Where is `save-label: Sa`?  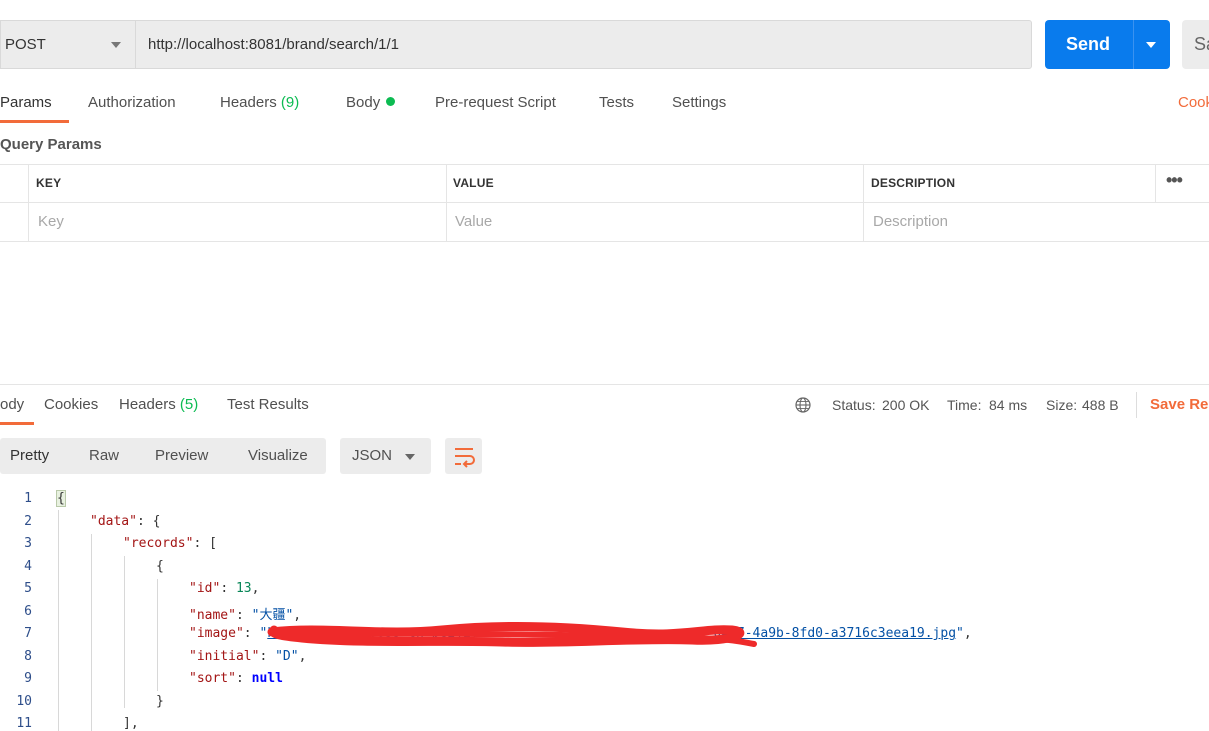
save-label: Sa is located at coordinates (1201, 44).